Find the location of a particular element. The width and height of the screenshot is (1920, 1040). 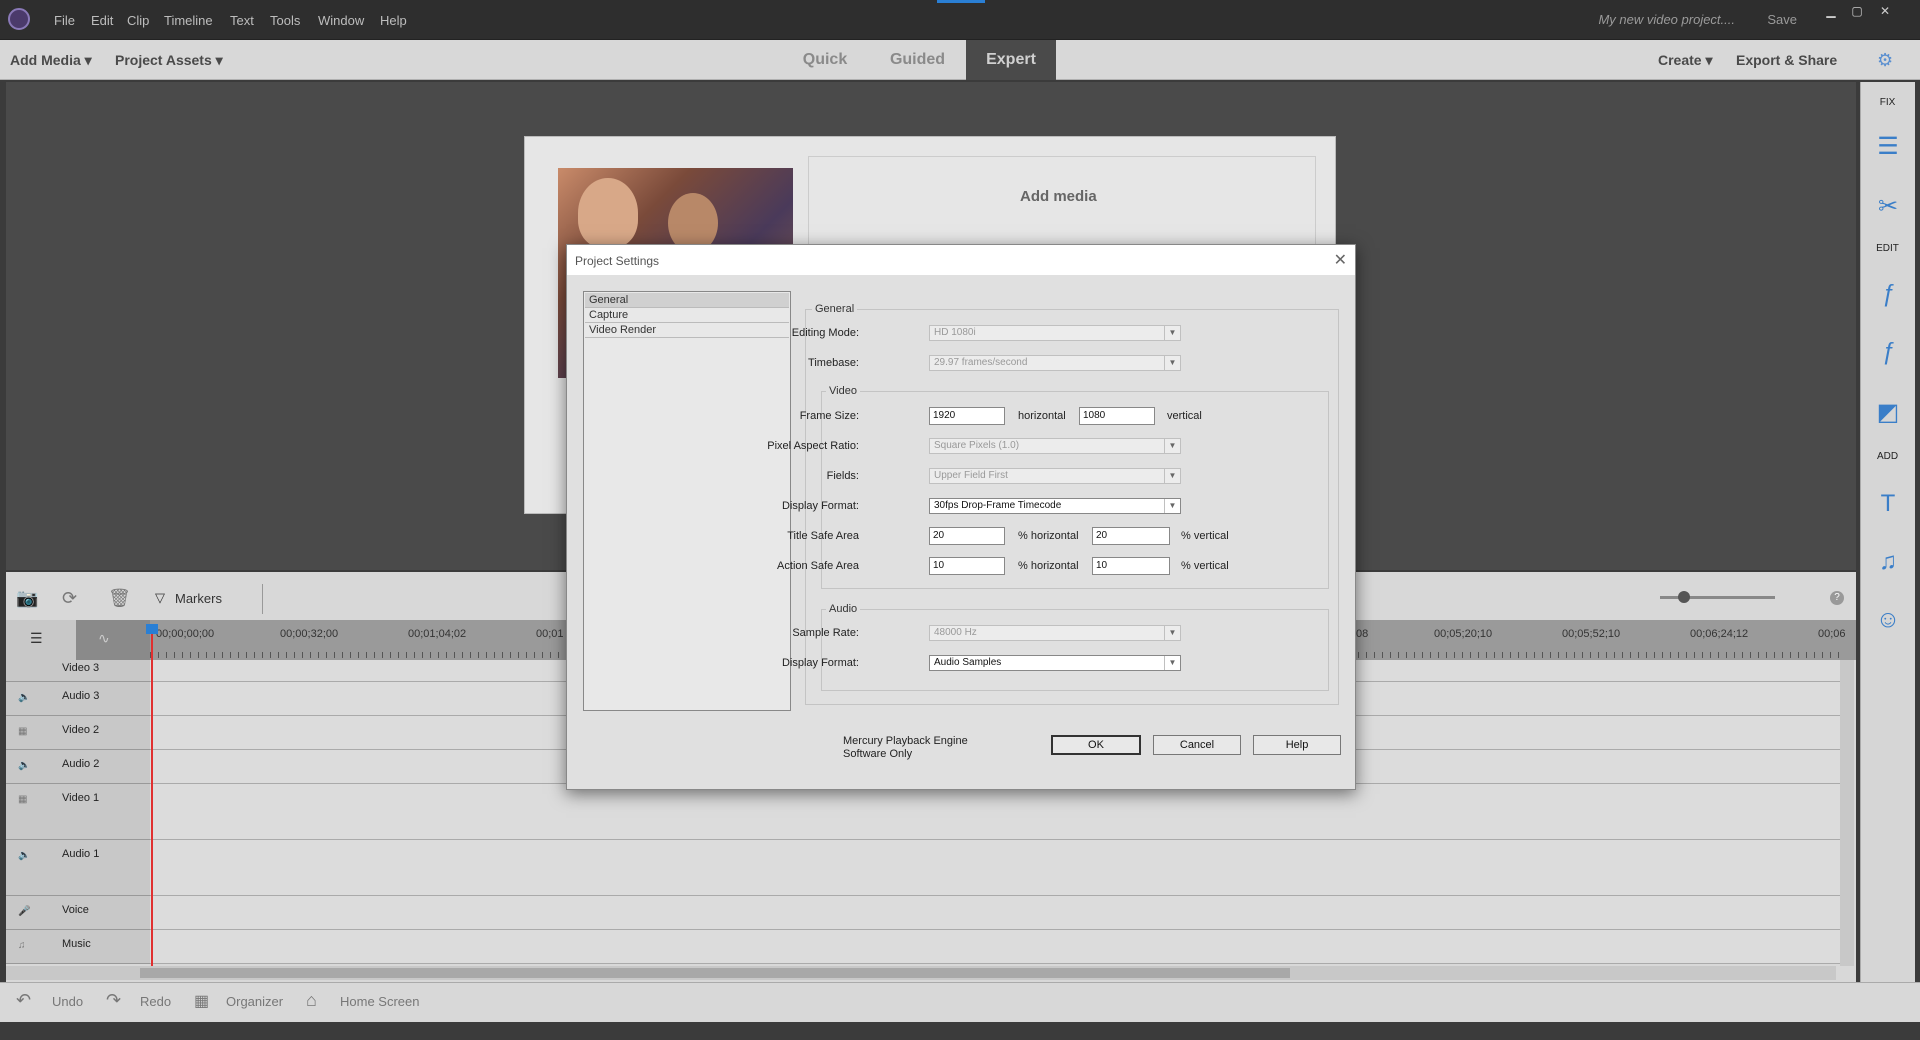

add-media-button: Add Media ▾ is located at coordinates (51, 60).